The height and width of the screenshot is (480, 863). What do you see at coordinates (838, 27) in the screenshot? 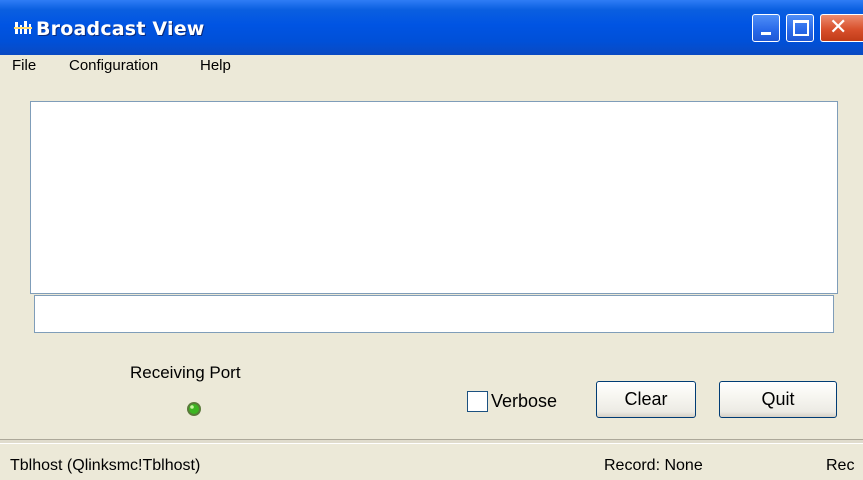
I see `close-icon: ✕` at bounding box center [838, 27].